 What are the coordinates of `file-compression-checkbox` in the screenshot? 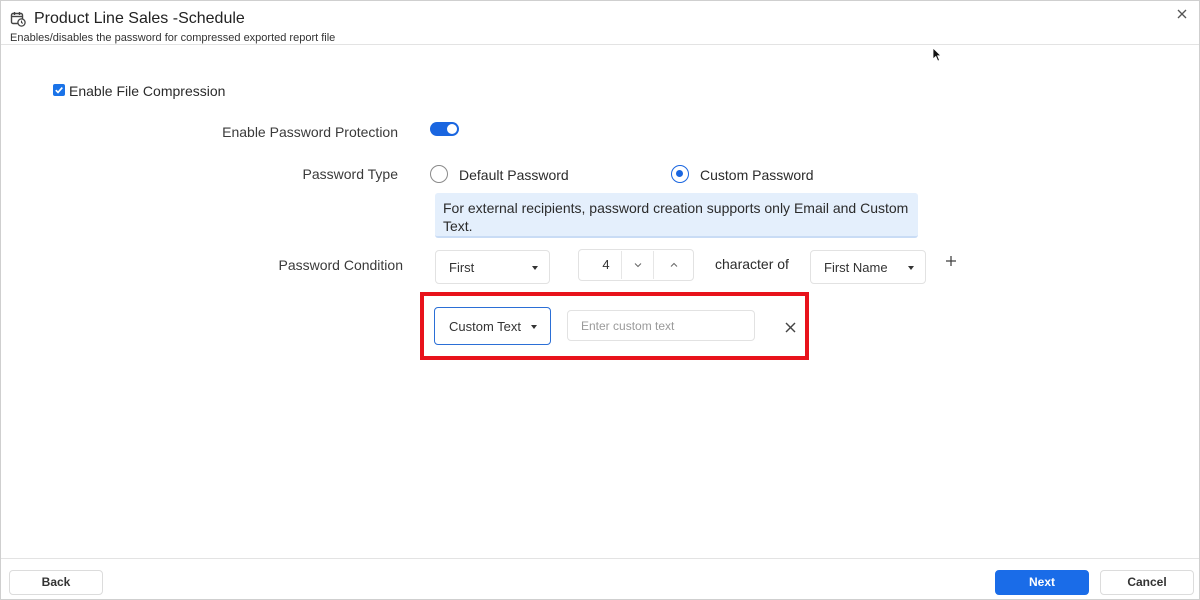 It's located at (59, 90).